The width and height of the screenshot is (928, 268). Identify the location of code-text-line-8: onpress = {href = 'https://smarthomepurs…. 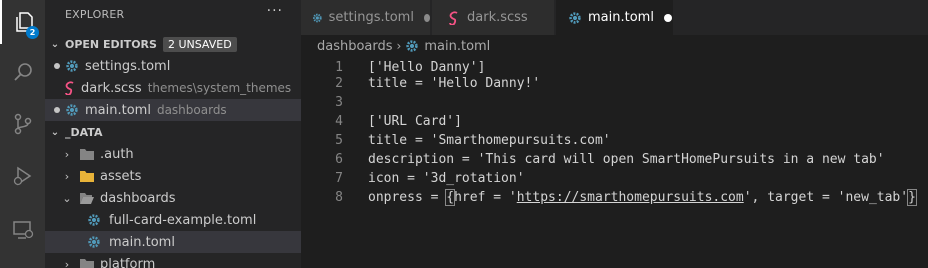
(642, 197).